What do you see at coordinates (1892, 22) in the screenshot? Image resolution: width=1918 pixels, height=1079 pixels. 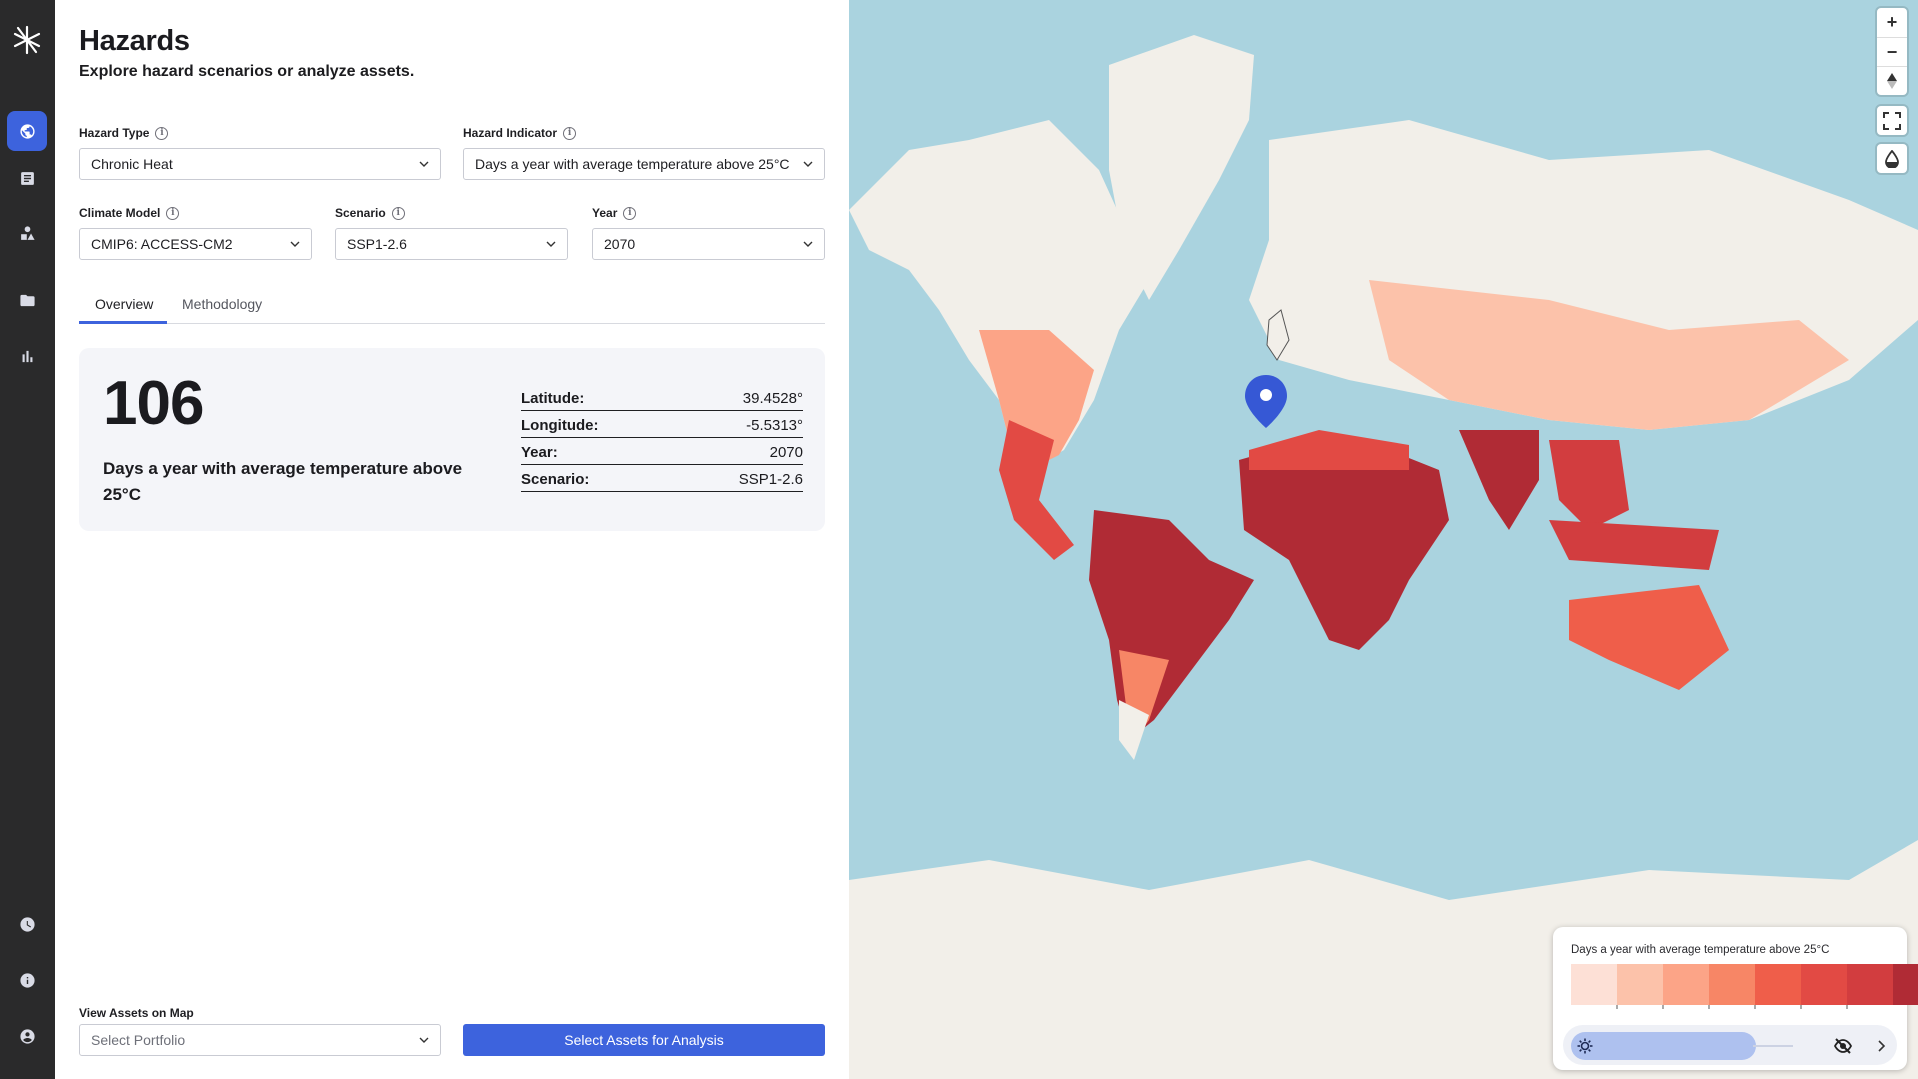 I see `zoom-in-button: +` at bounding box center [1892, 22].